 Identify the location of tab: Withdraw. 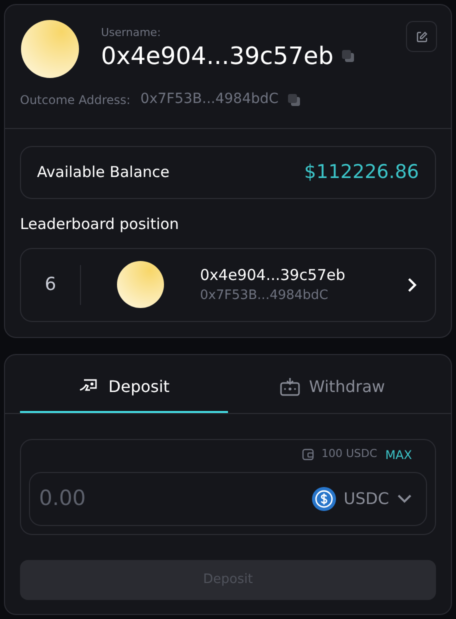
(332, 388).